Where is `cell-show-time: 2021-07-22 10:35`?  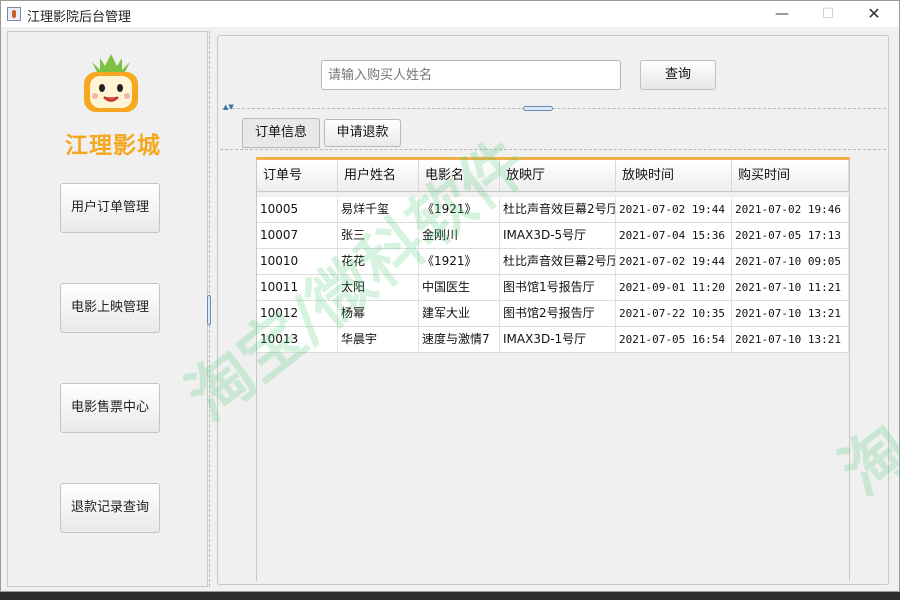
cell-show-time: 2021-07-22 10:35 is located at coordinates (674, 313).